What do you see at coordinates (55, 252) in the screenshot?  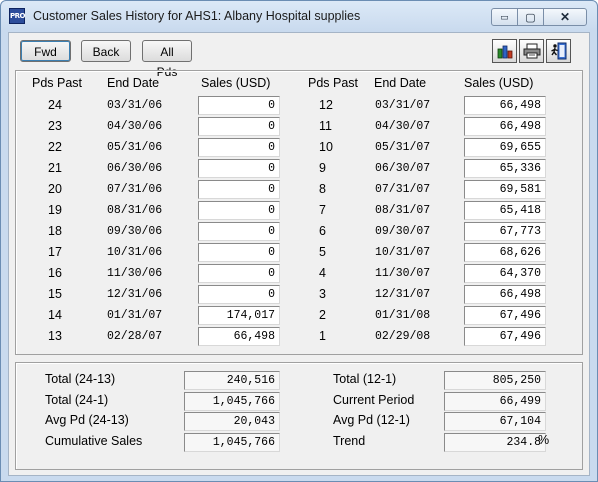 I see `left-pds-past: 17` at bounding box center [55, 252].